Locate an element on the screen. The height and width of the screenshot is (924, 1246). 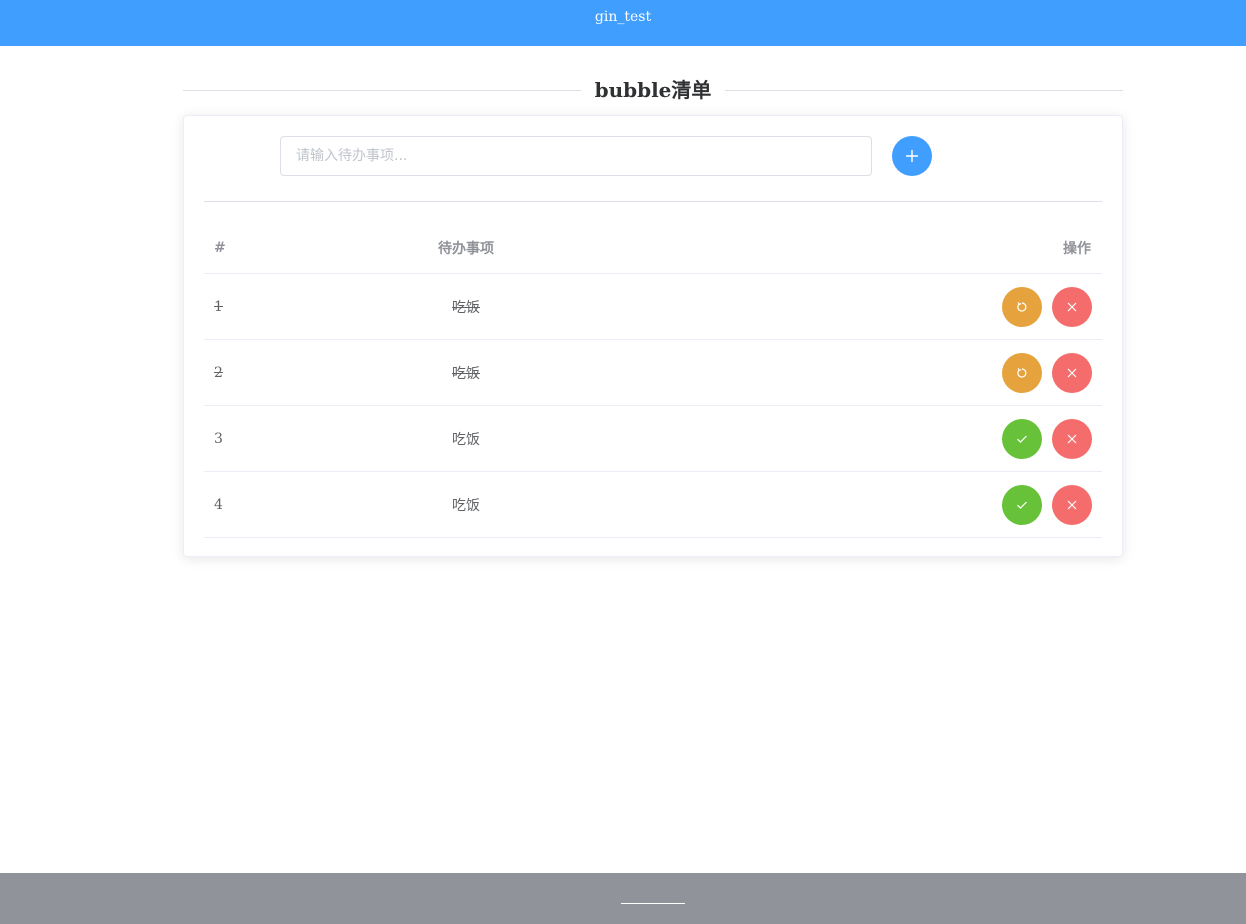
table-row: 3 吃饭 is located at coordinates (653, 439).